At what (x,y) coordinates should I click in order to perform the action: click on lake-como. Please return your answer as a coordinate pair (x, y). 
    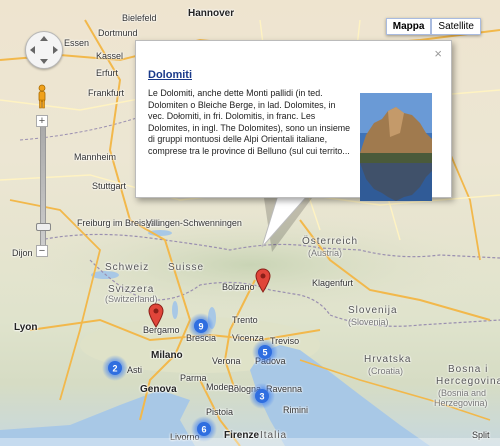
    Looking at the image, I should click on (175, 310).